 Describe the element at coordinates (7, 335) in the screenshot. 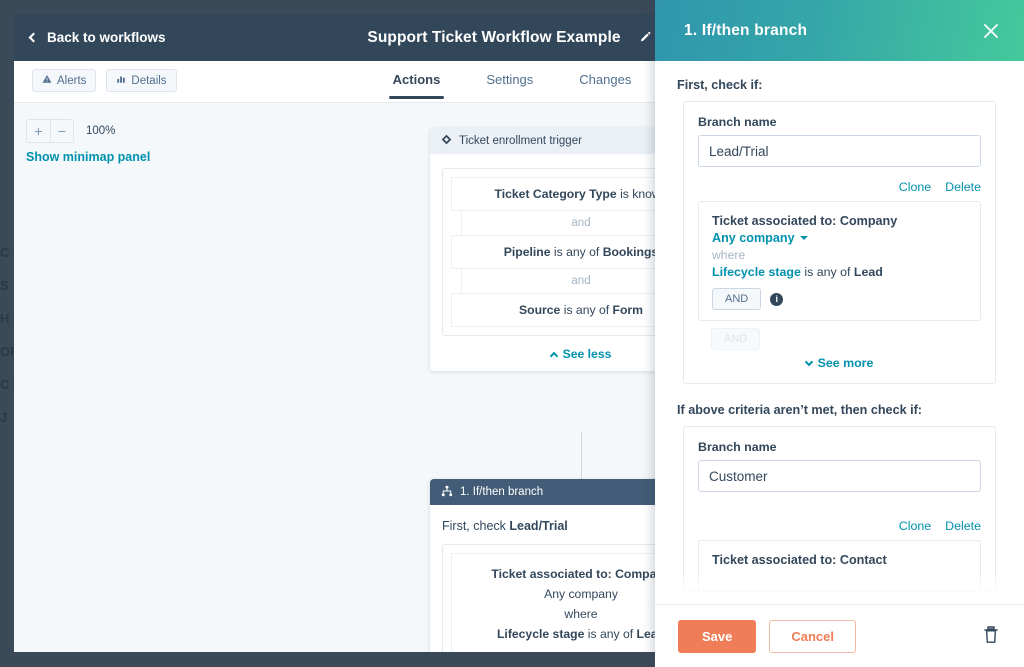

I see `background-page-bleed: C S H OF C J` at that location.